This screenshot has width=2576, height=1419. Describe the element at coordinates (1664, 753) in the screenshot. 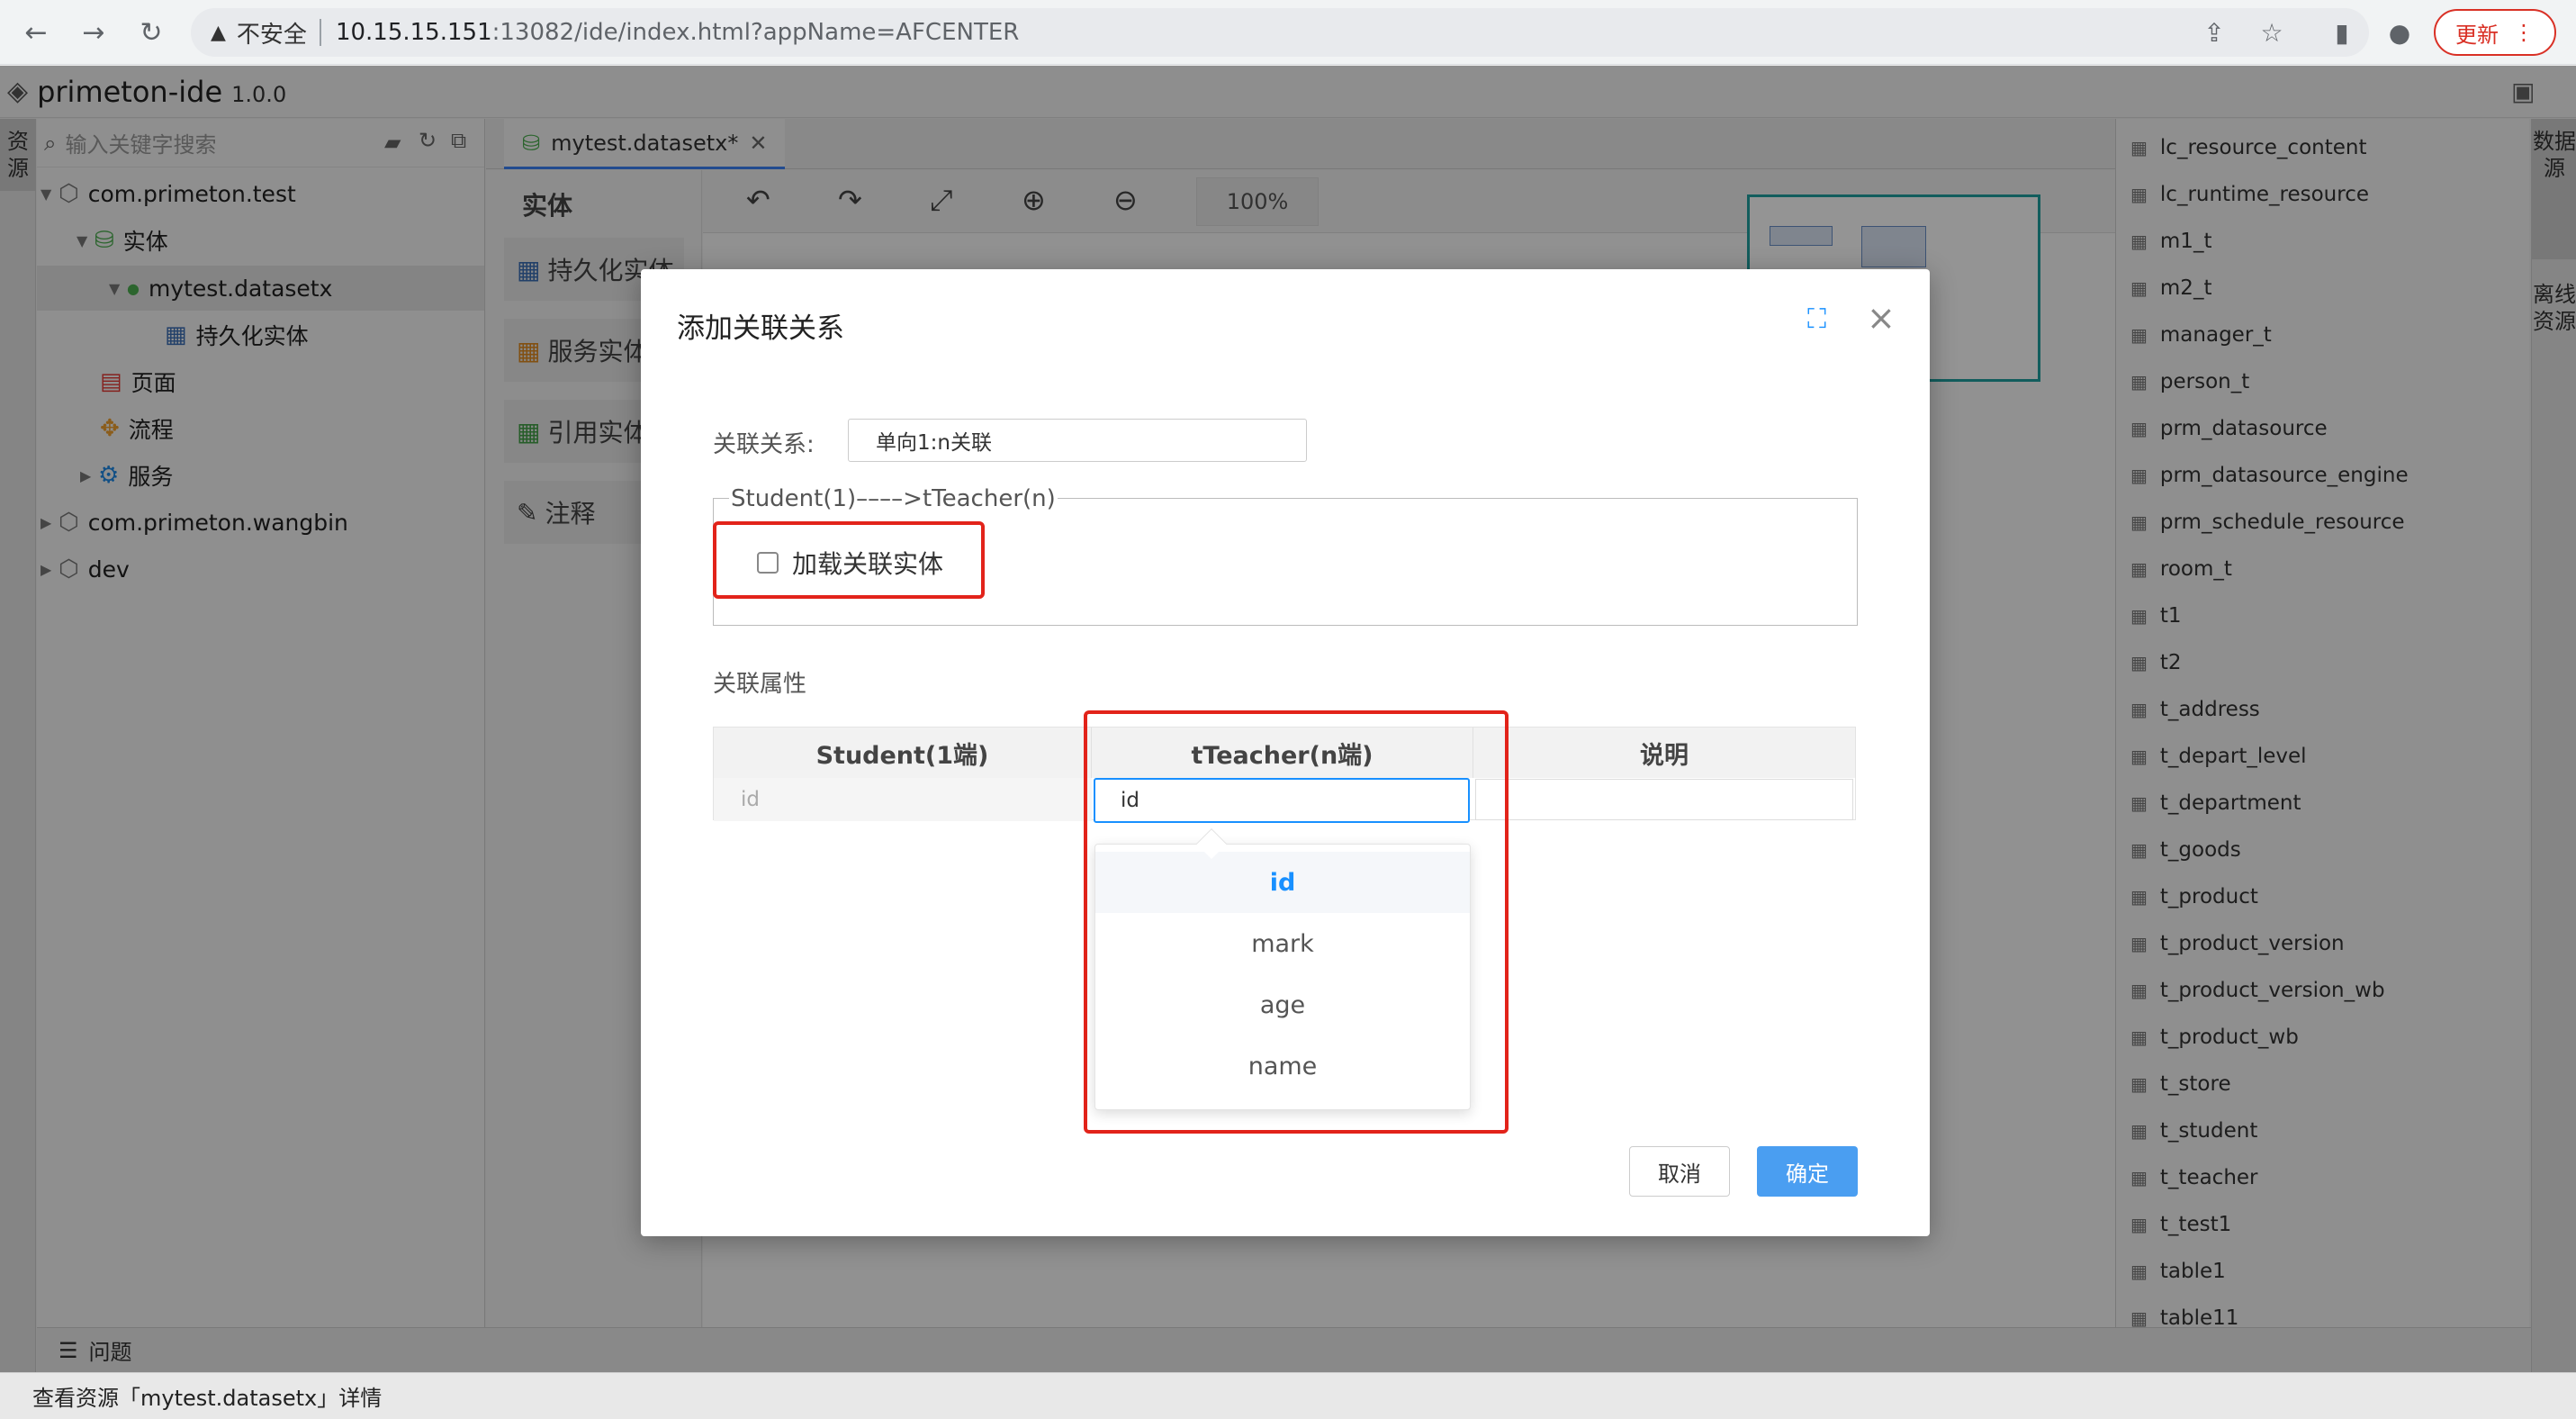

I see `column-header: 说明` at that location.